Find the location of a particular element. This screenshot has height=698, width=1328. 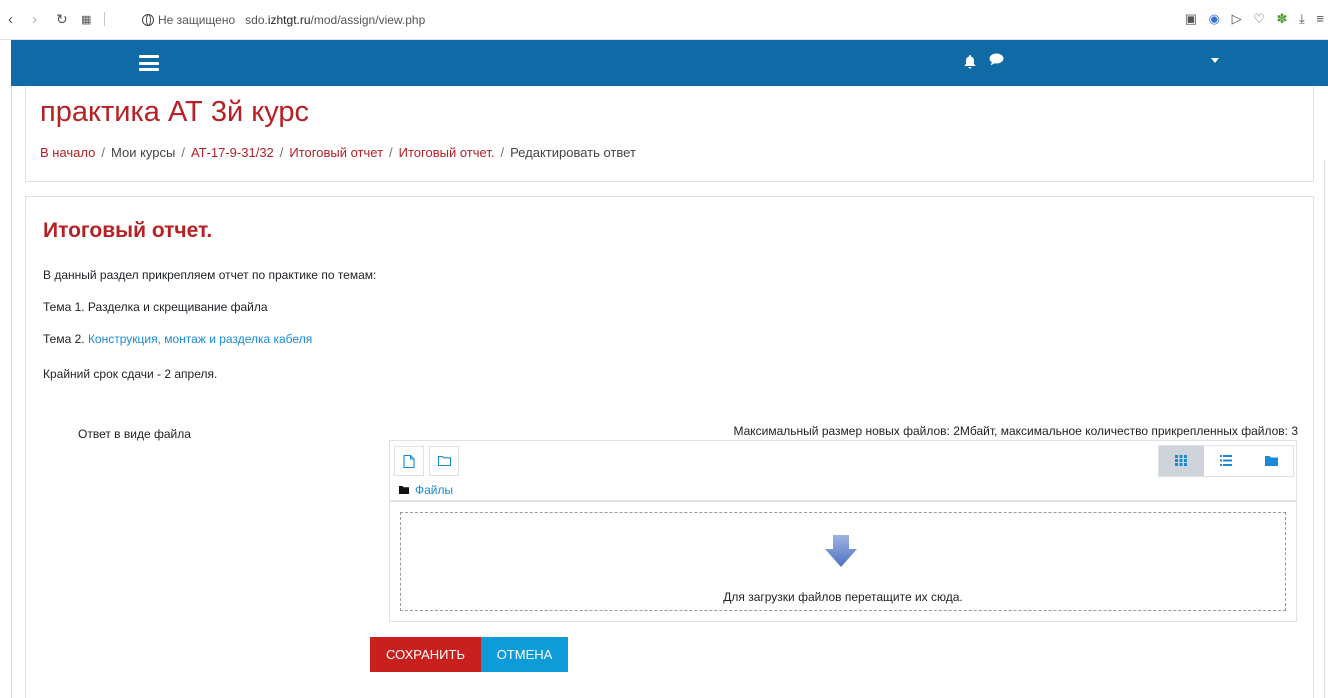

settings-icon: ≡ is located at coordinates (1320, 18).